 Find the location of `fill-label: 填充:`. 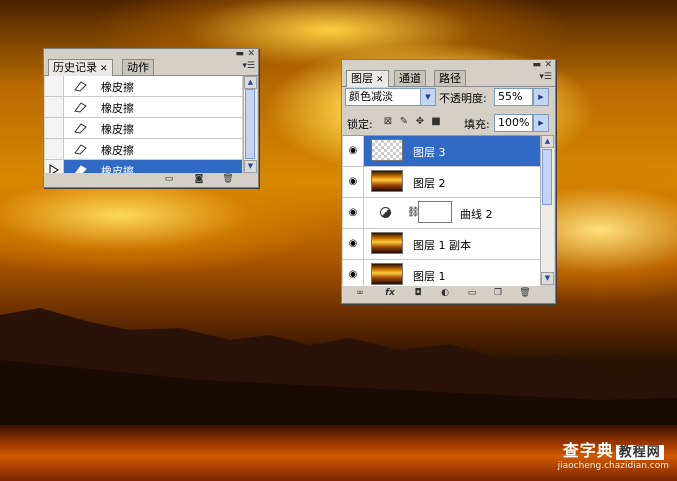

fill-label: 填充: is located at coordinates (477, 124).